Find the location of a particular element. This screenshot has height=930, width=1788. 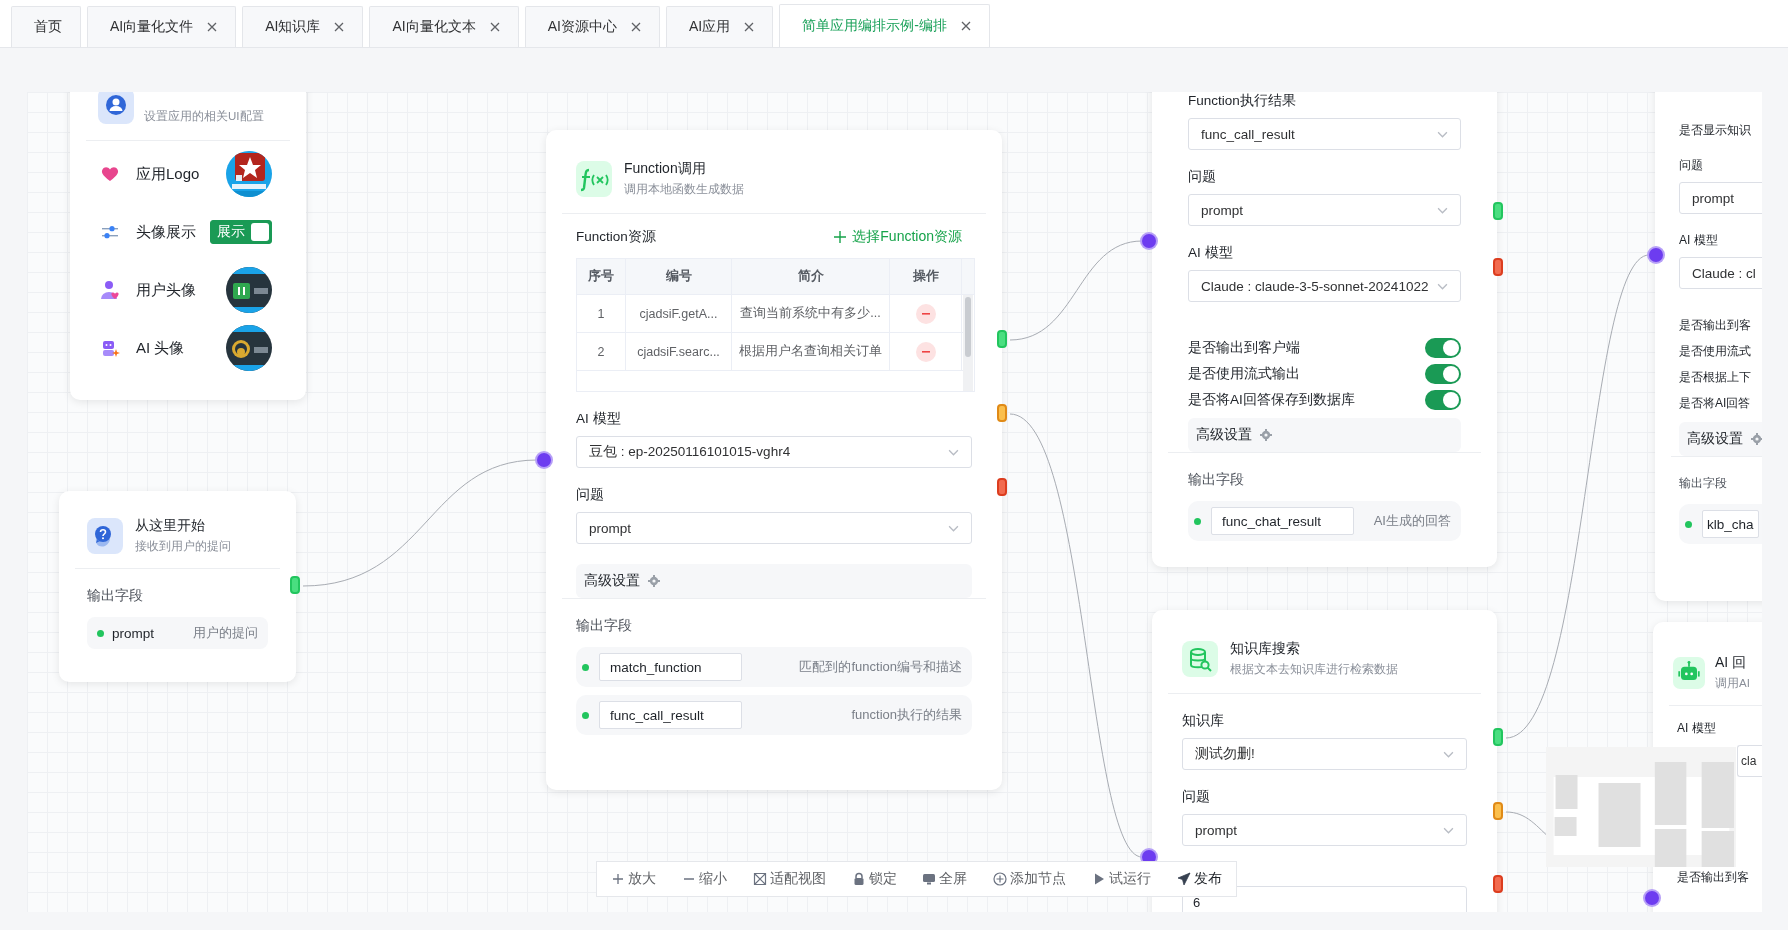

tab: 简单应用编排示例-编排 is located at coordinates (884, 25).